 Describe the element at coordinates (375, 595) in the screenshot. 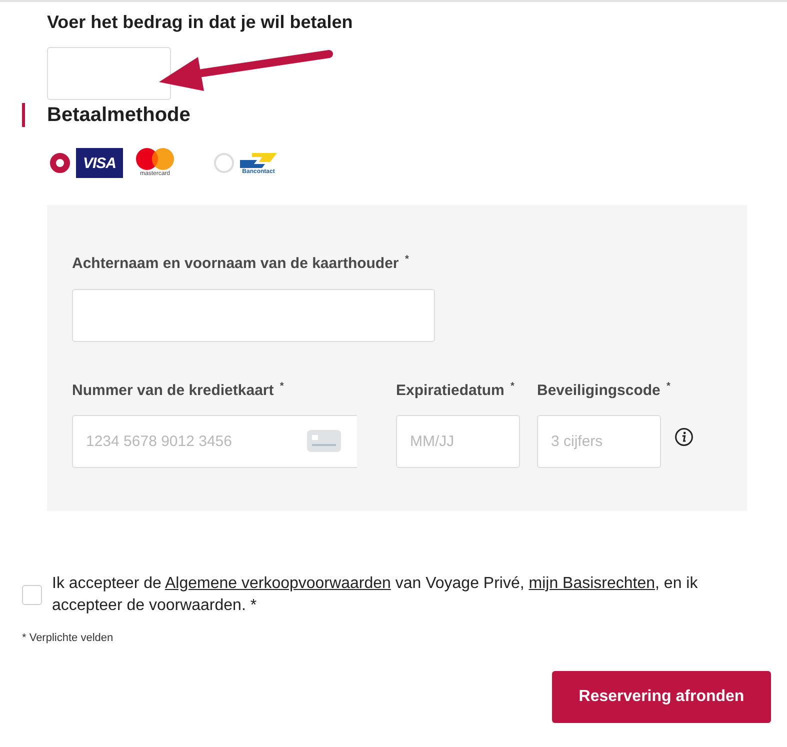

I see `consent-text: Ik accepteer de Algemene verkoopvoorwaarden van Voyage Privé, mijn Basisrechten, en ik accepteer de voorwaarden. *` at that location.